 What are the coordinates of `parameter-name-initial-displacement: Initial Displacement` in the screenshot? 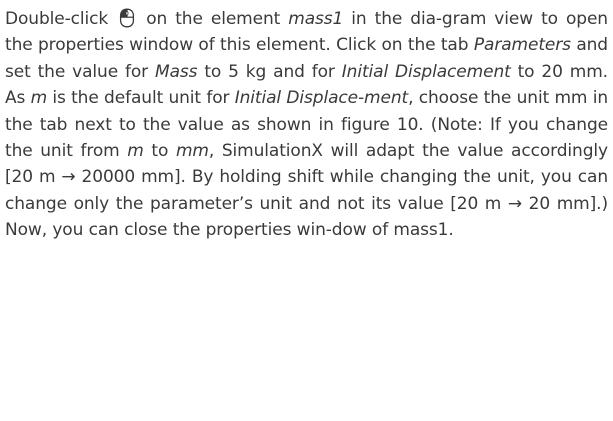 It's located at (426, 71).